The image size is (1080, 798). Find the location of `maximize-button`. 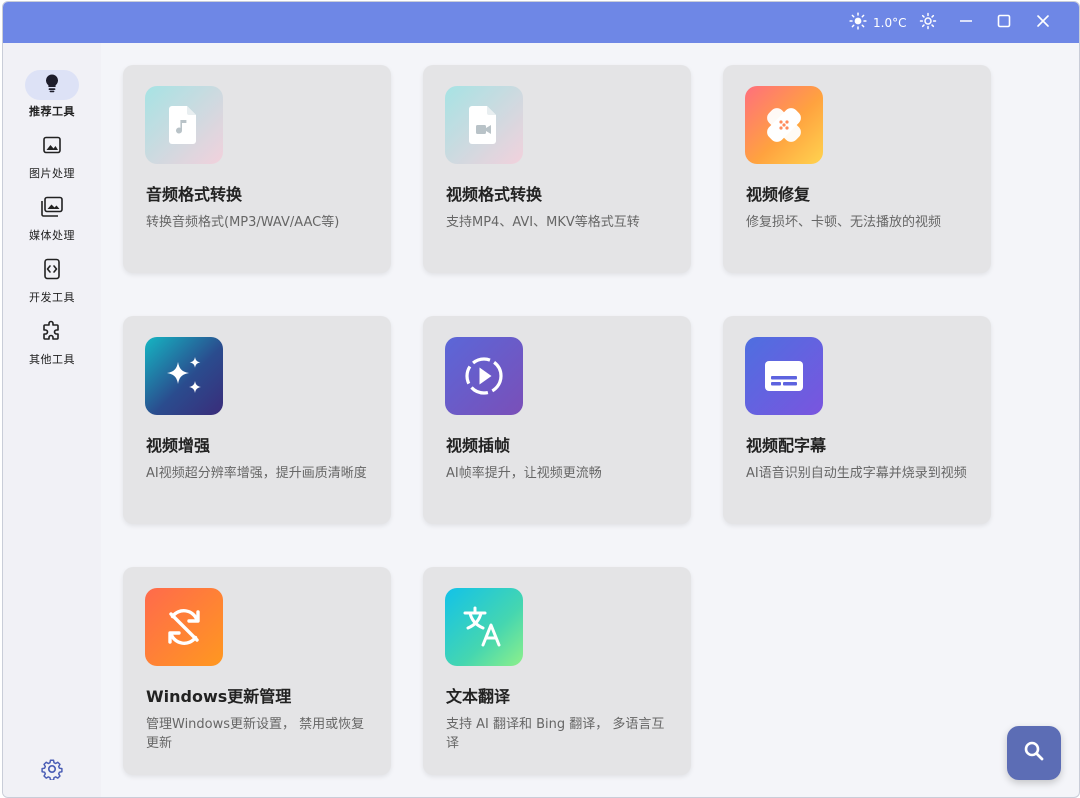

maximize-button is located at coordinates (1004, 22).